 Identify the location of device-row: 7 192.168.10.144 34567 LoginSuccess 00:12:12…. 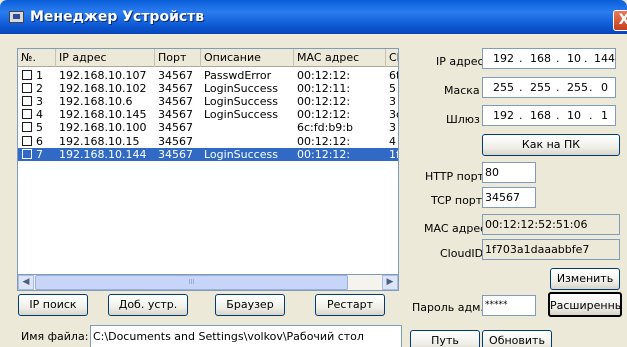
(208, 154).